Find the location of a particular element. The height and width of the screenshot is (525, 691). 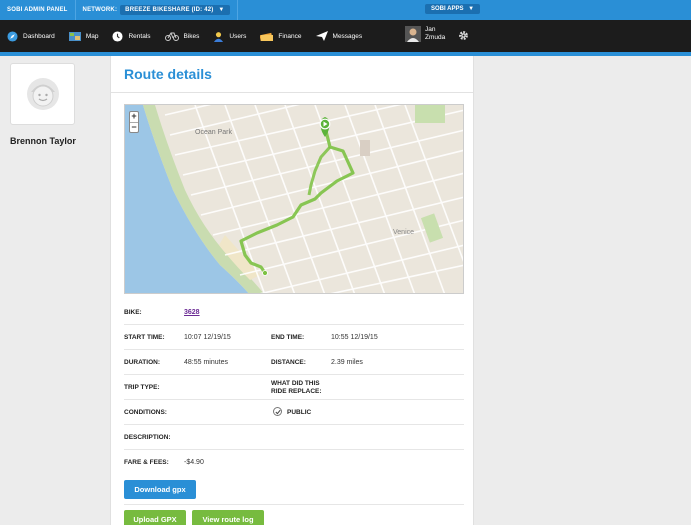

distance-value: 2.39 miles is located at coordinates (347, 362).